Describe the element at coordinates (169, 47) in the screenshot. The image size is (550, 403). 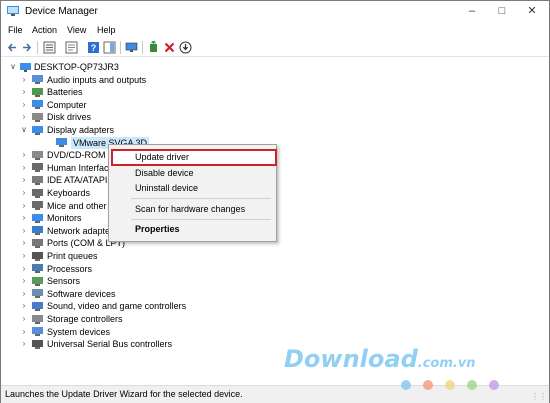
I see `uninstall-icon` at that location.